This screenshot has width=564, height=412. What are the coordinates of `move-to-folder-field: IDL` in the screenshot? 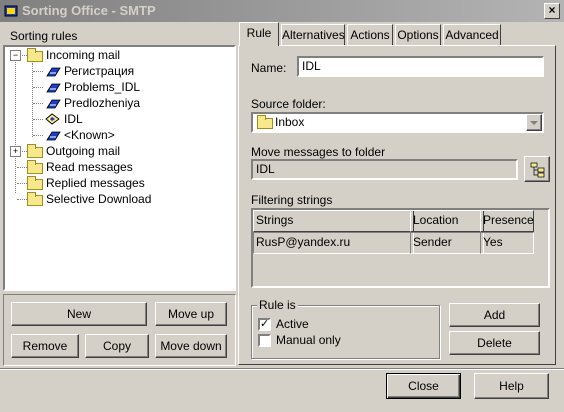 It's located at (384, 169).